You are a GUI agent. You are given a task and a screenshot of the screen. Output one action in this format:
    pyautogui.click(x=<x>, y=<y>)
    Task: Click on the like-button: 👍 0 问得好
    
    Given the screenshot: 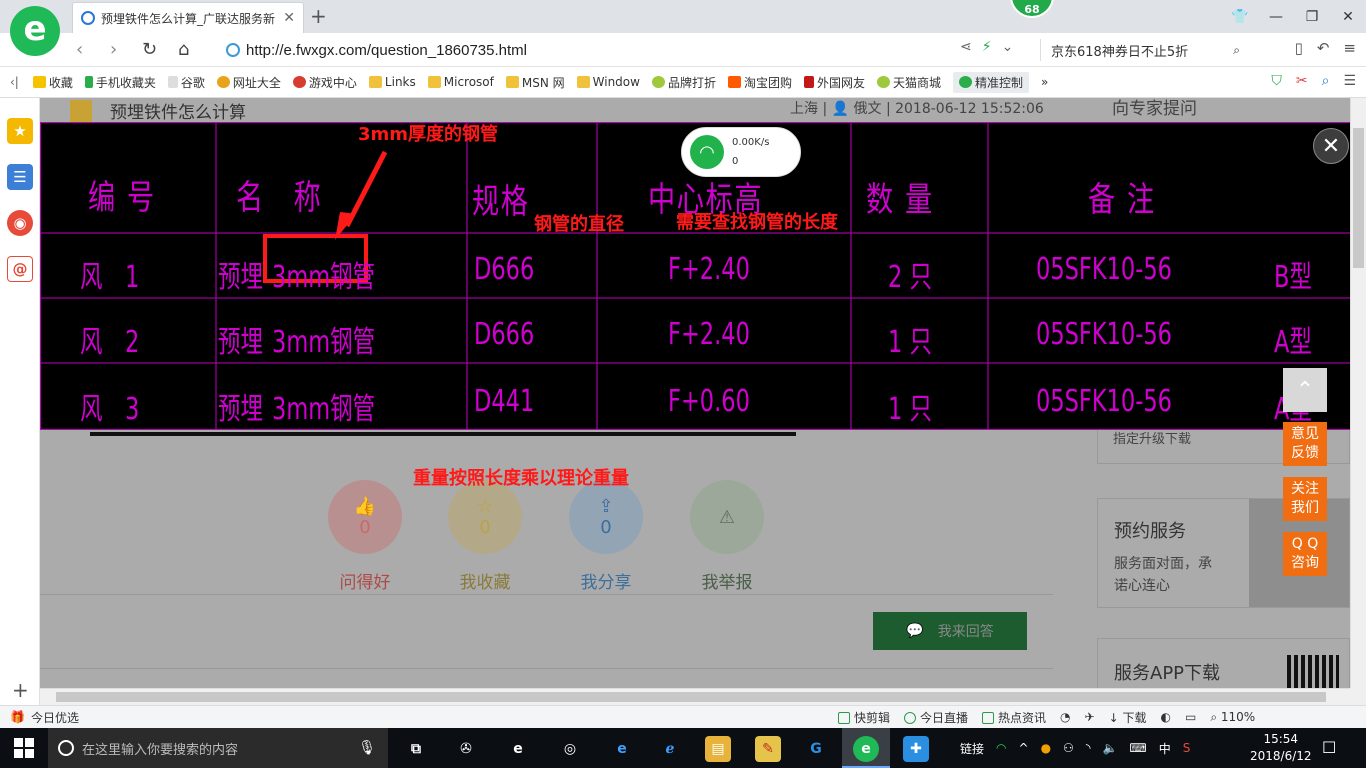 What is the action you would take?
    pyautogui.click(x=365, y=536)
    